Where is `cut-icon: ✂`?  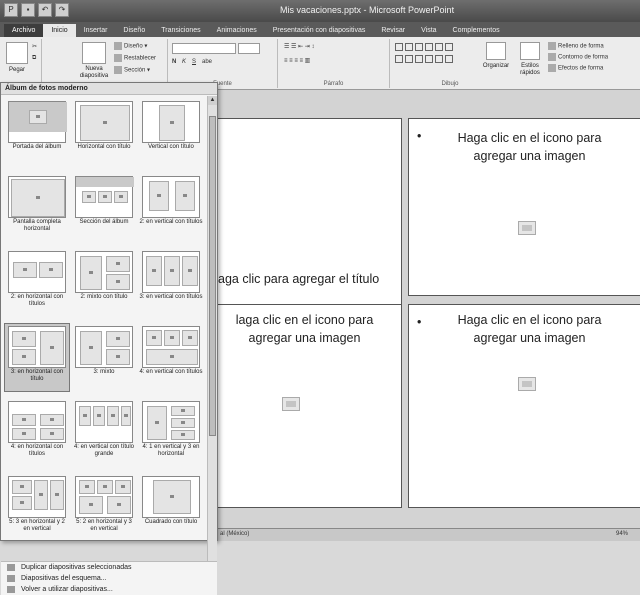
cut-icon: ✂ is located at coordinates (34, 46).